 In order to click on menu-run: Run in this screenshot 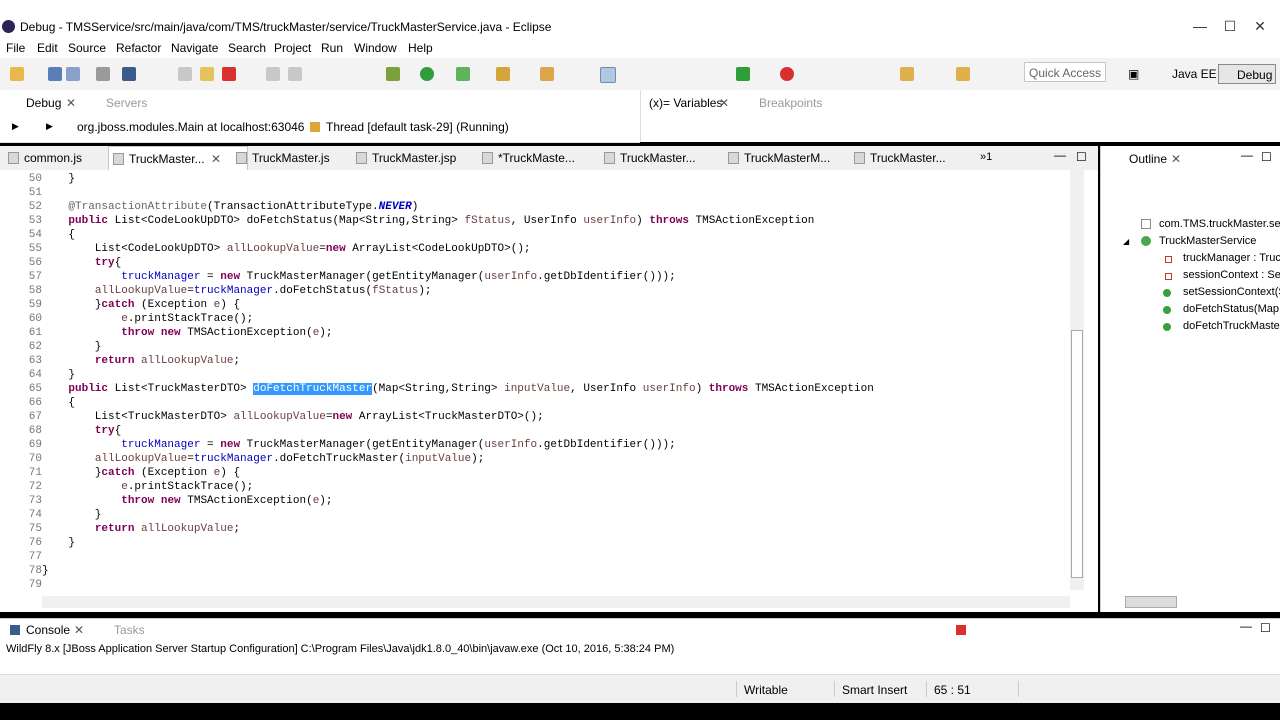, I will do `click(332, 48)`.